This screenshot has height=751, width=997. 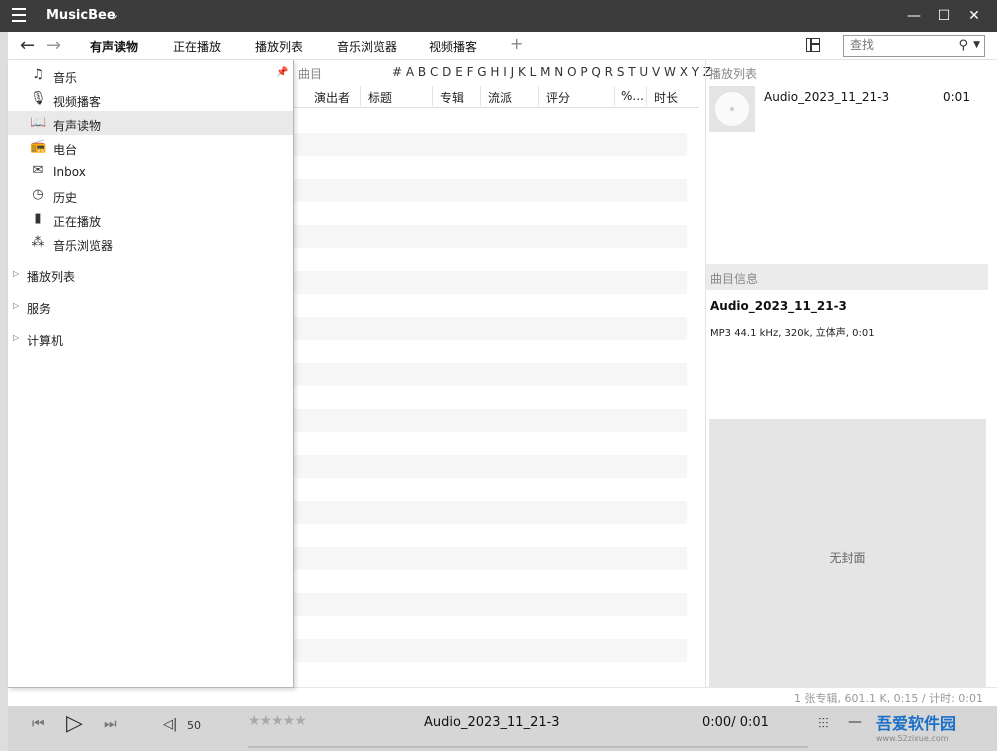 I want to click on watermark-logo: 吾爱软件园 www.52zixue.com, so click(x=916, y=726).